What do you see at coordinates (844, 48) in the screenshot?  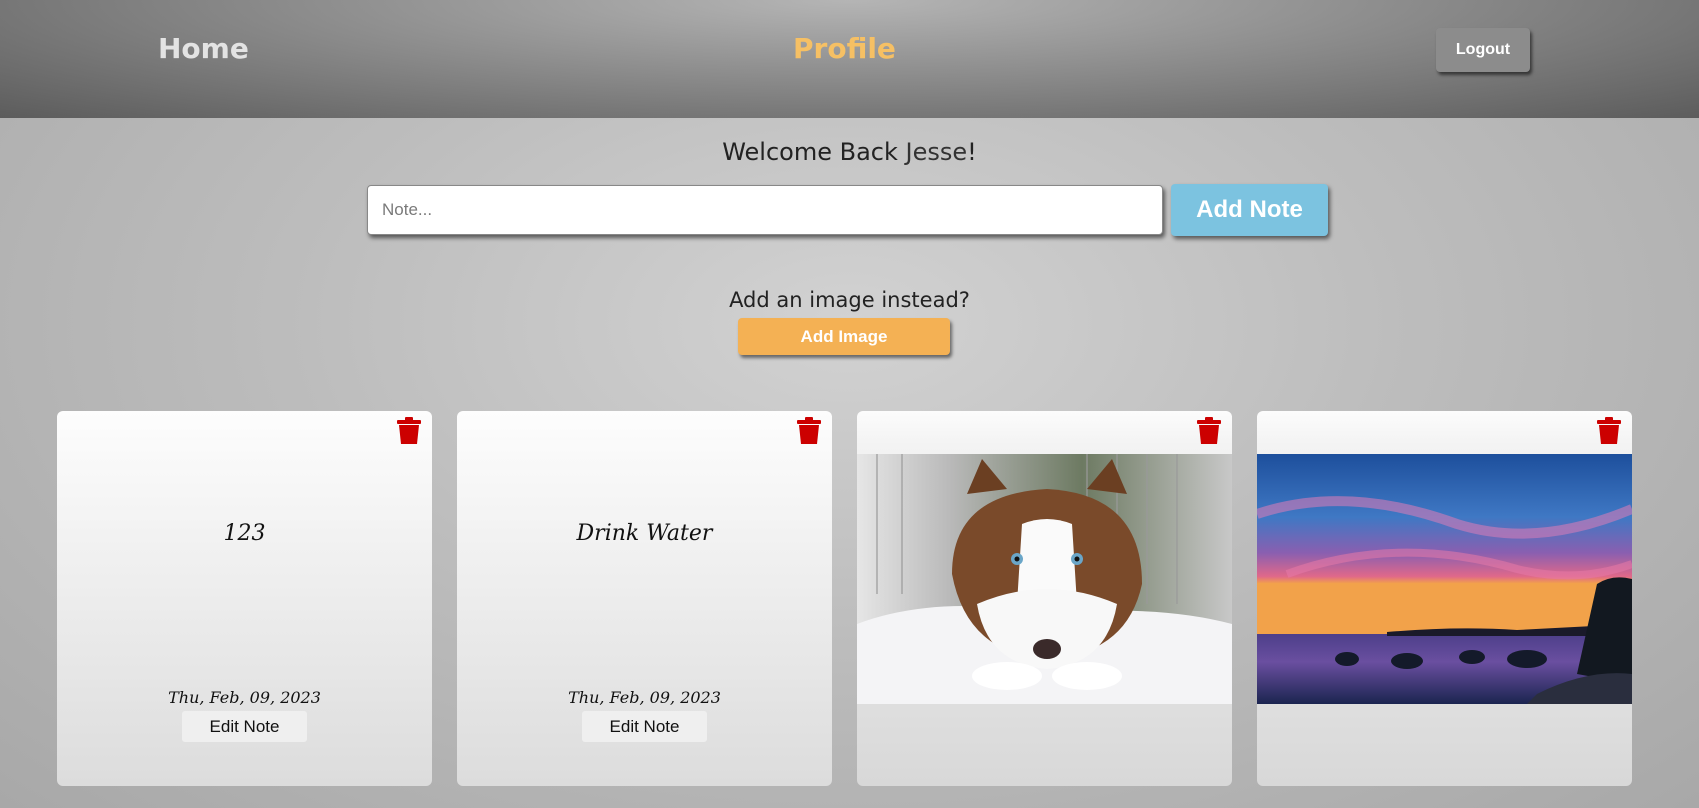 I see `nav-profile-link: Profile` at bounding box center [844, 48].